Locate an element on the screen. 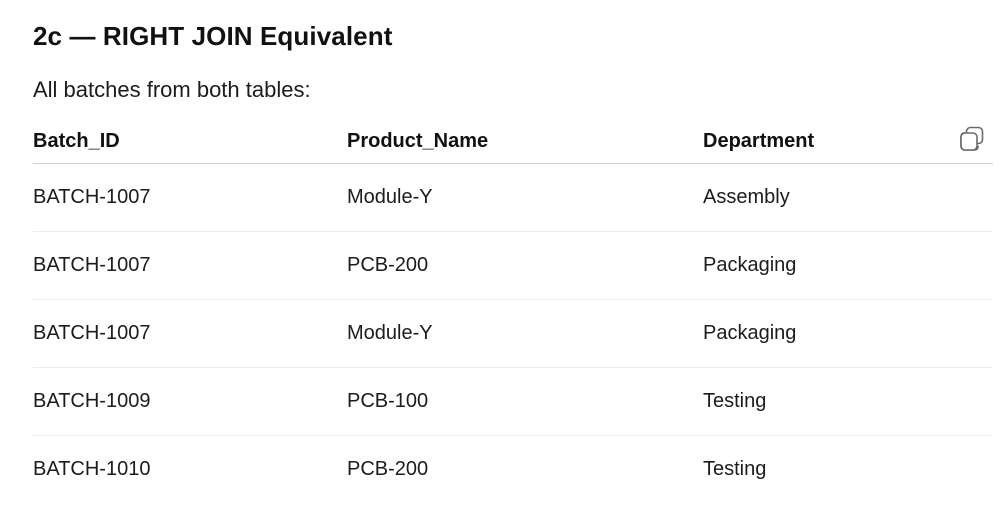 The width and height of the screenshot is (1004, 514). cell-product-name: PCB-100 is located at coordinates (388, 401).